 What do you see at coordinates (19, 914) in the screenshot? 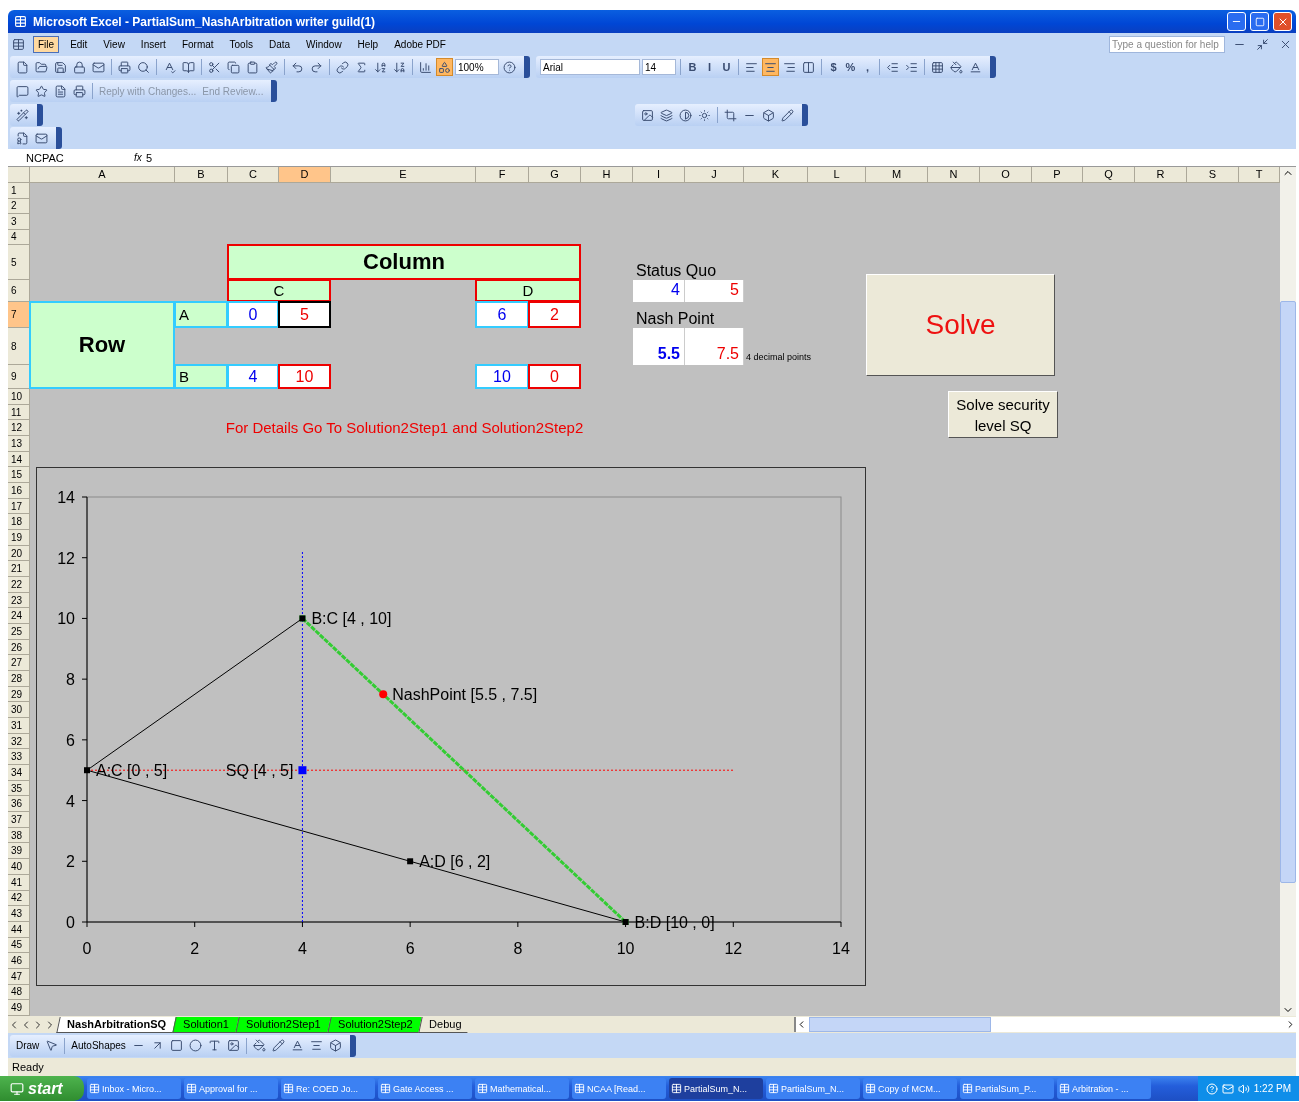
I see `row-header: 43` at bounding box center [19, 914].